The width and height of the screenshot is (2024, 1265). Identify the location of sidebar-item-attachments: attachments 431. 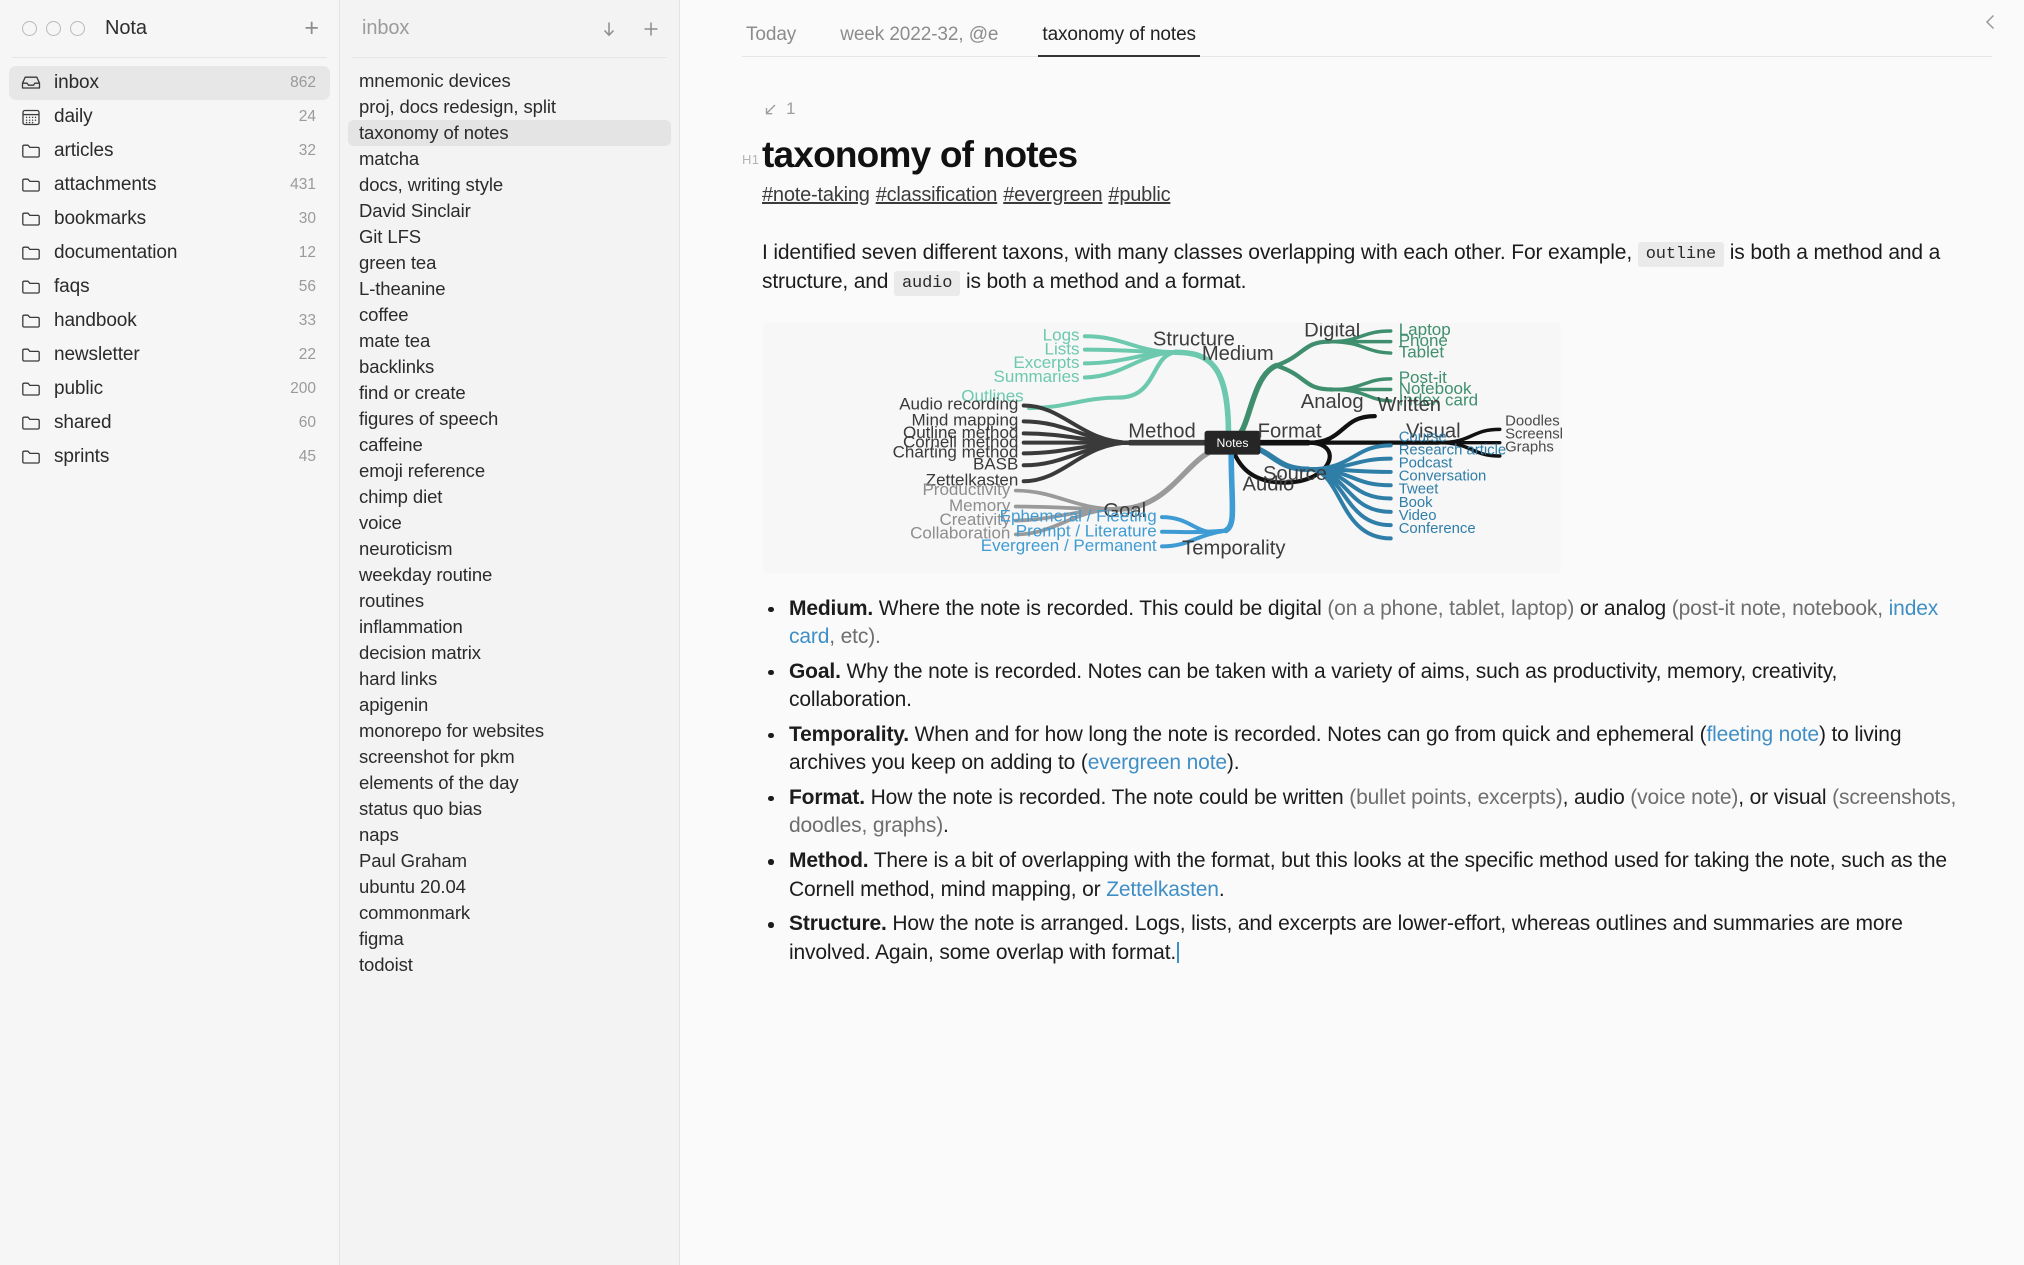
(169, 185).